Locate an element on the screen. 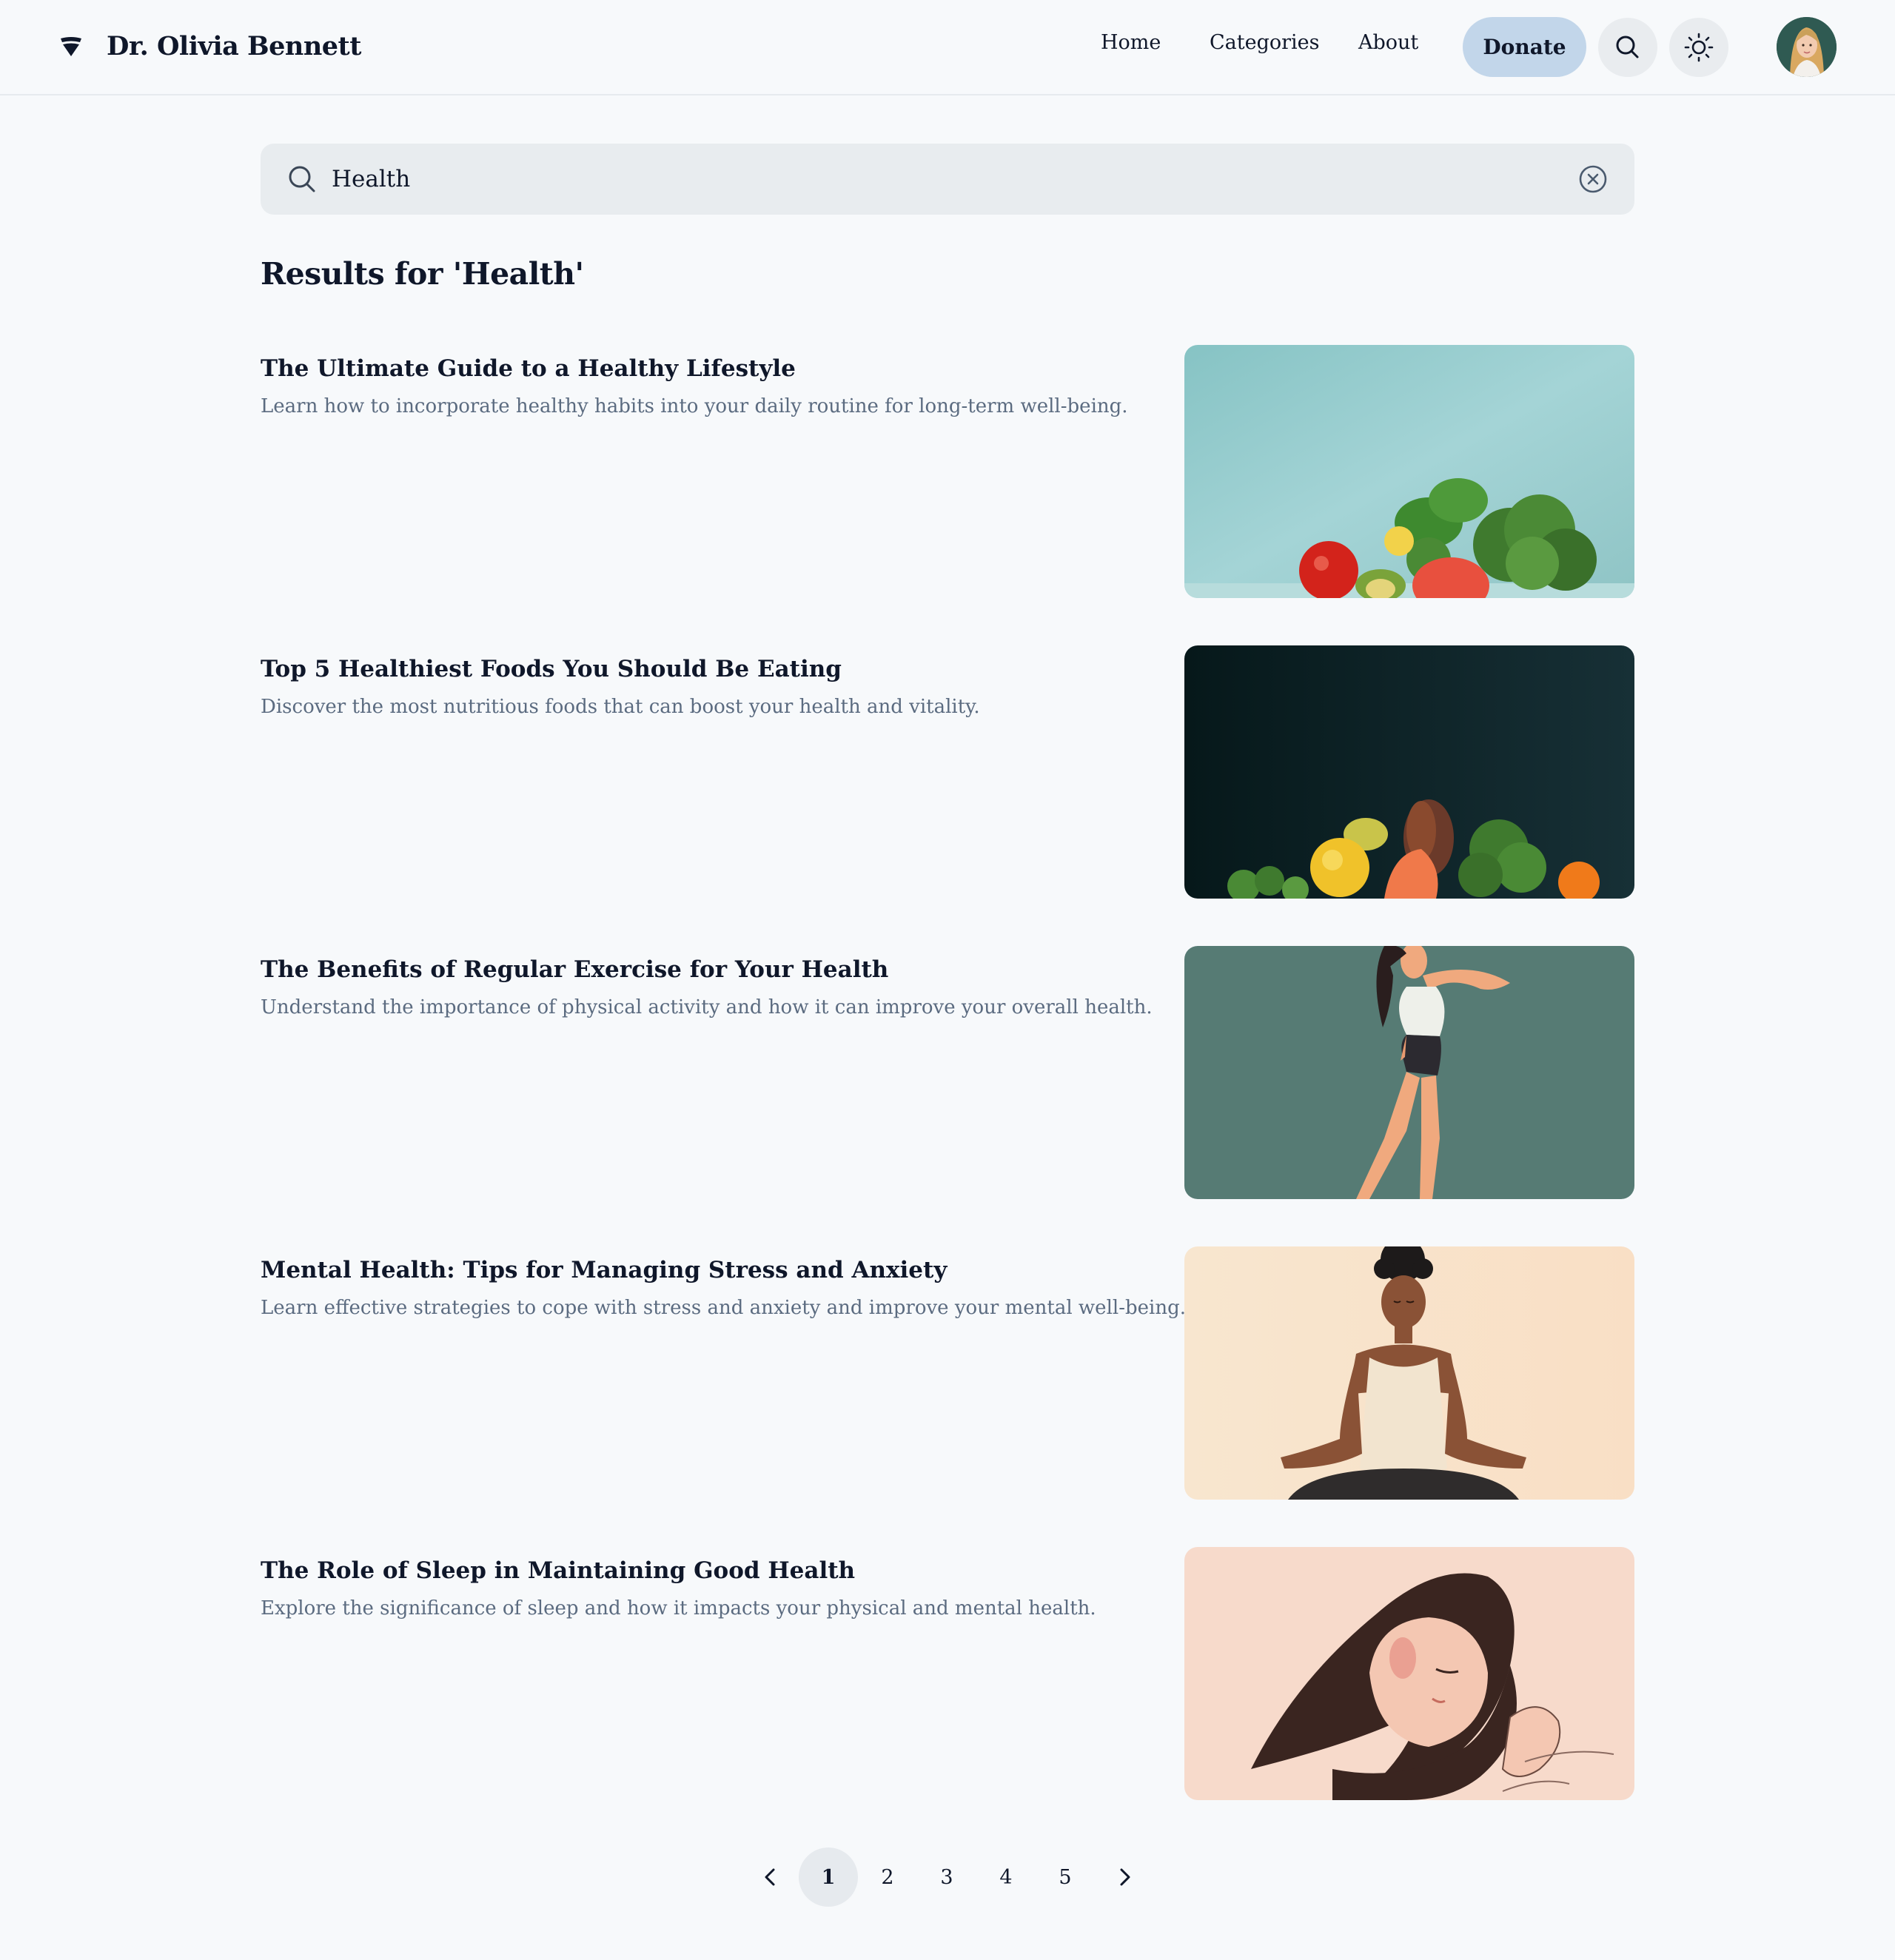 The height and width of the screenshot is (1960, 1895). results-title: Results for 'Health' is located at coordinates (422, 274).